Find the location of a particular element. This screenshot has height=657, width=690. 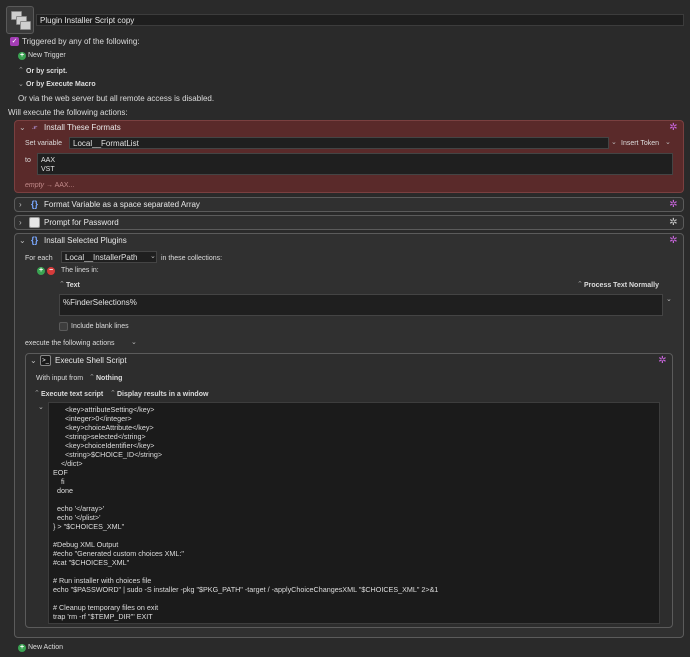

for-each-variable-field: Local__InstallerPath is located at coordinates (109, 257).